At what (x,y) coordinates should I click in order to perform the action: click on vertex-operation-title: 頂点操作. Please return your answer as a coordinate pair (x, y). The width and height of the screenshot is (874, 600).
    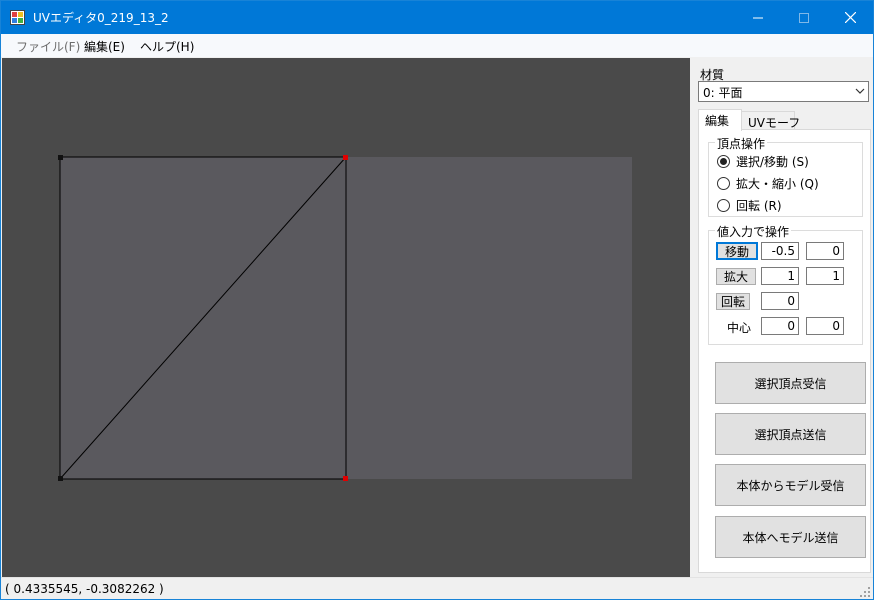
    Looking at the image, I should click on (741, 143).